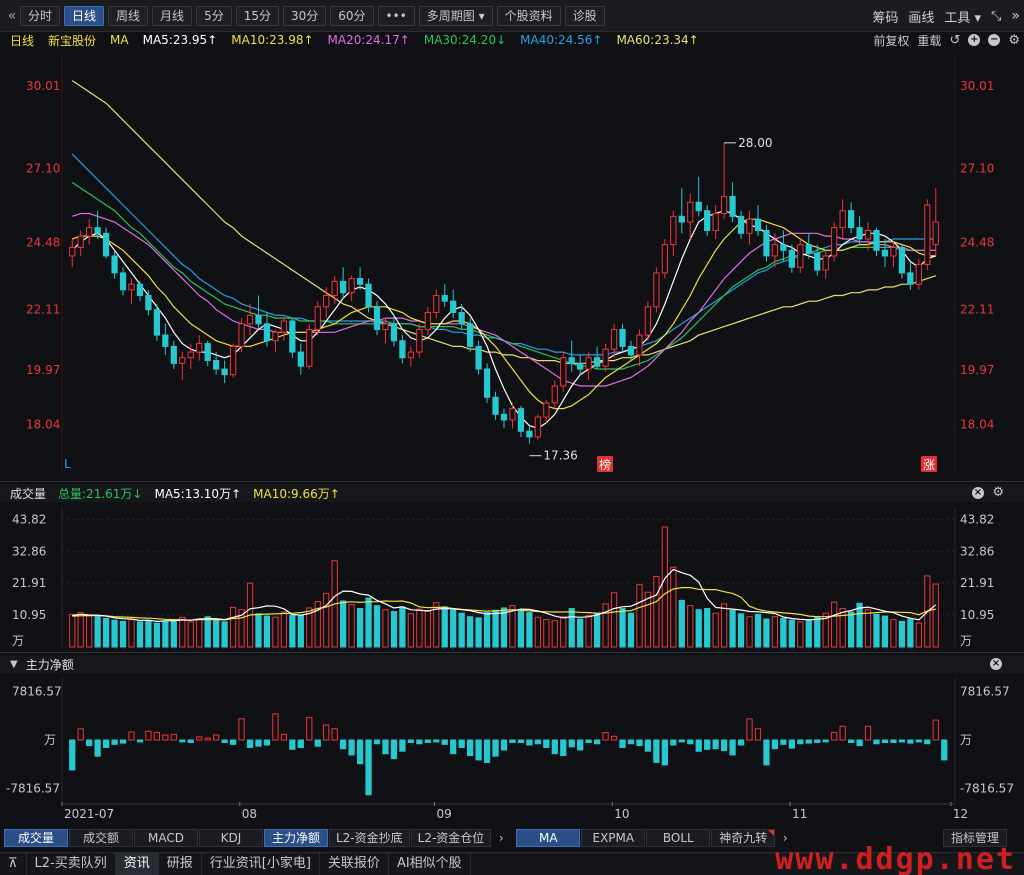  Describe the element at coordinates (929, 40) in the screenshot. I see `reload-button: 重载` at that location.